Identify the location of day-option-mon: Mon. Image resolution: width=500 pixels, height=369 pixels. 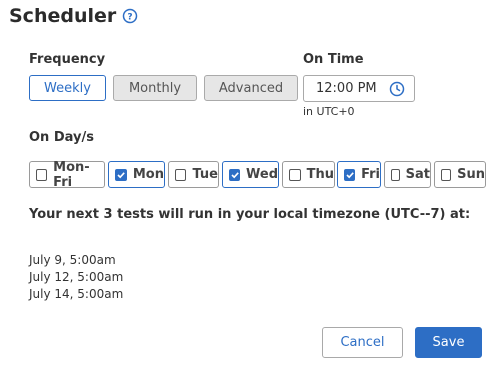
(136, 174).